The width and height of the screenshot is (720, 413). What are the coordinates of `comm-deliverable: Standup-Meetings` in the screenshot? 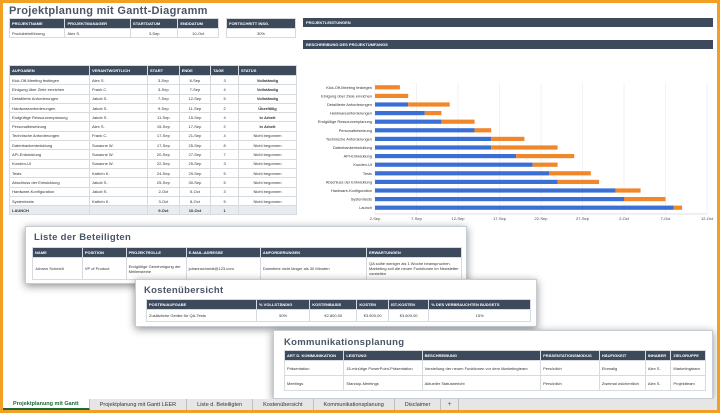 It's located at (383, 383).